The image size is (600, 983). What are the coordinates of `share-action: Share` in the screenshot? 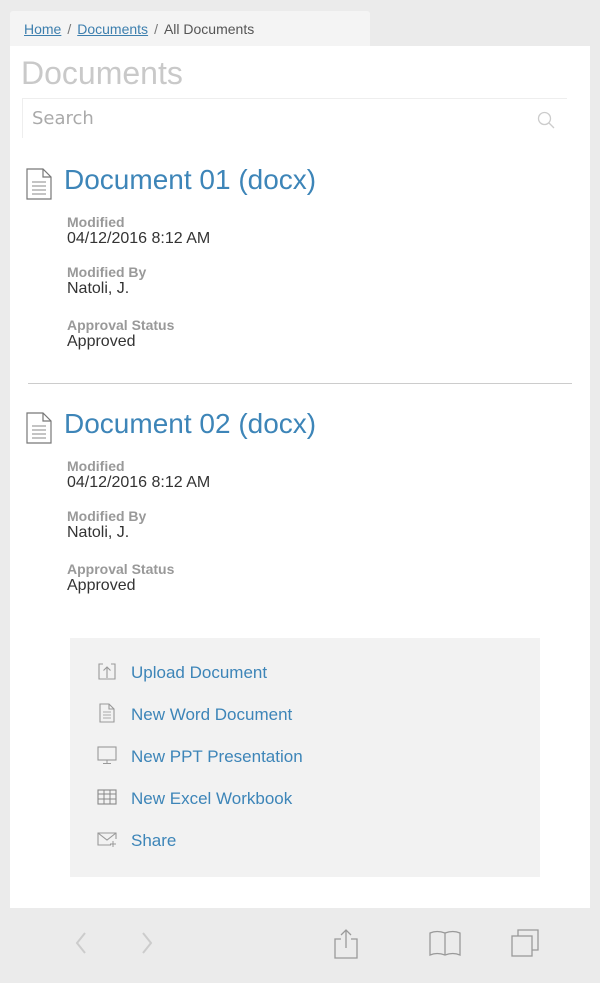 It's located at (136, 841).